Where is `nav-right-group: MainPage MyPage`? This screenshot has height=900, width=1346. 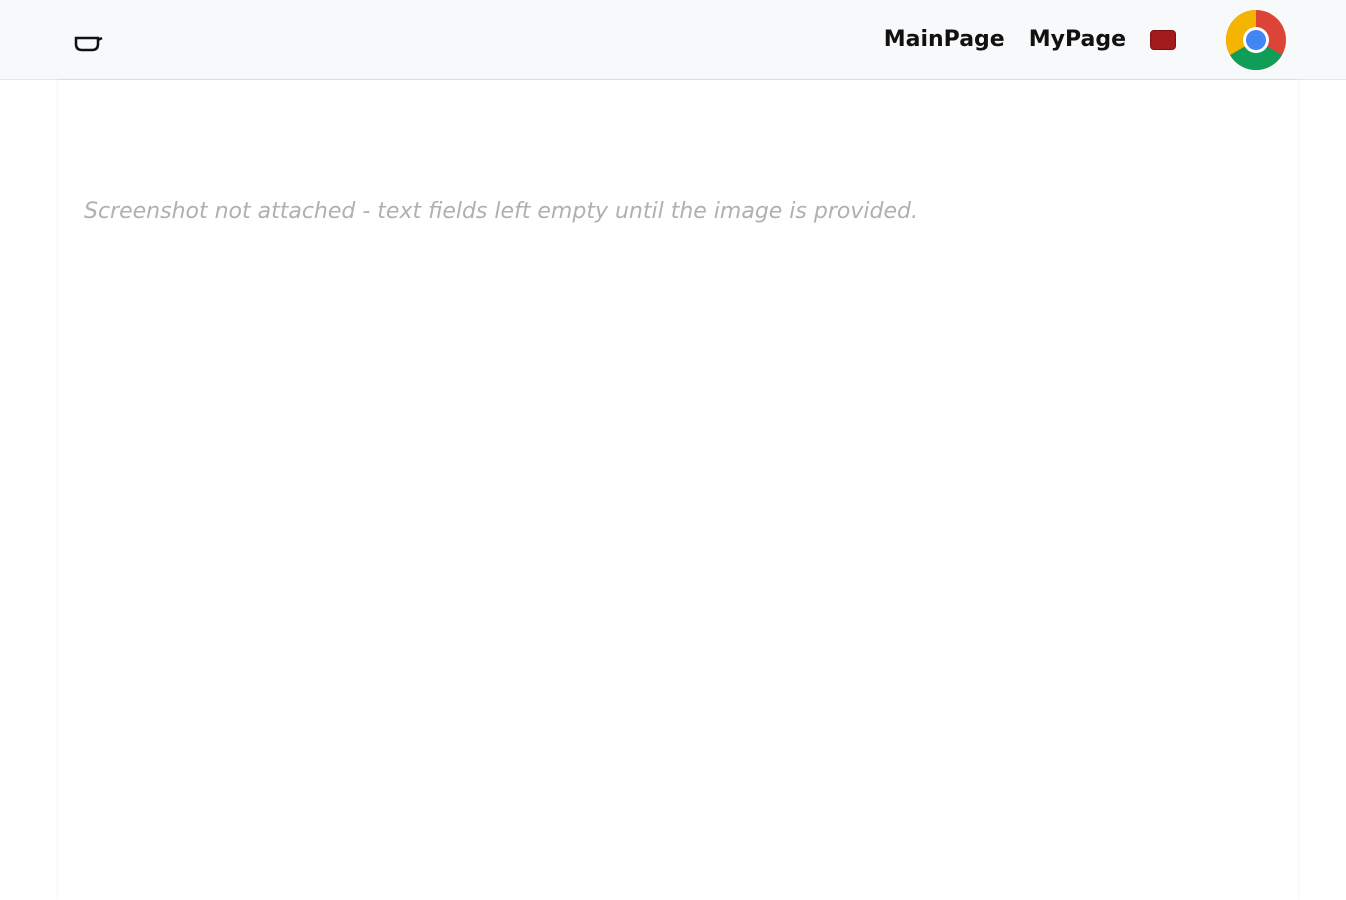
nav-right-group: MainPage MyPage is located at coordinates (1086, 40).